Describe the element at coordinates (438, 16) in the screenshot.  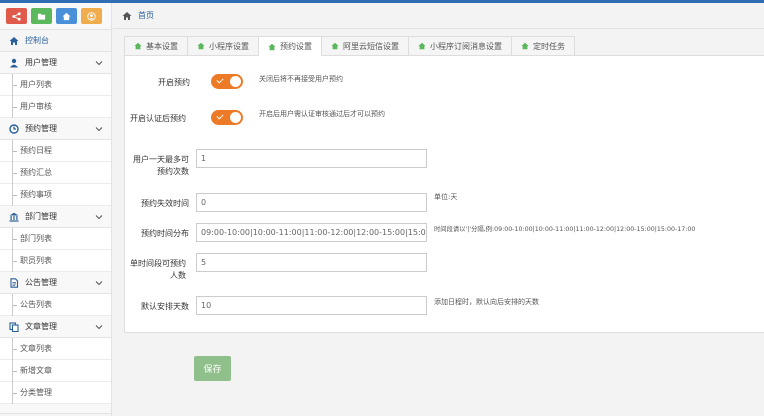
I see `breadcrumb: 首页` at that location.